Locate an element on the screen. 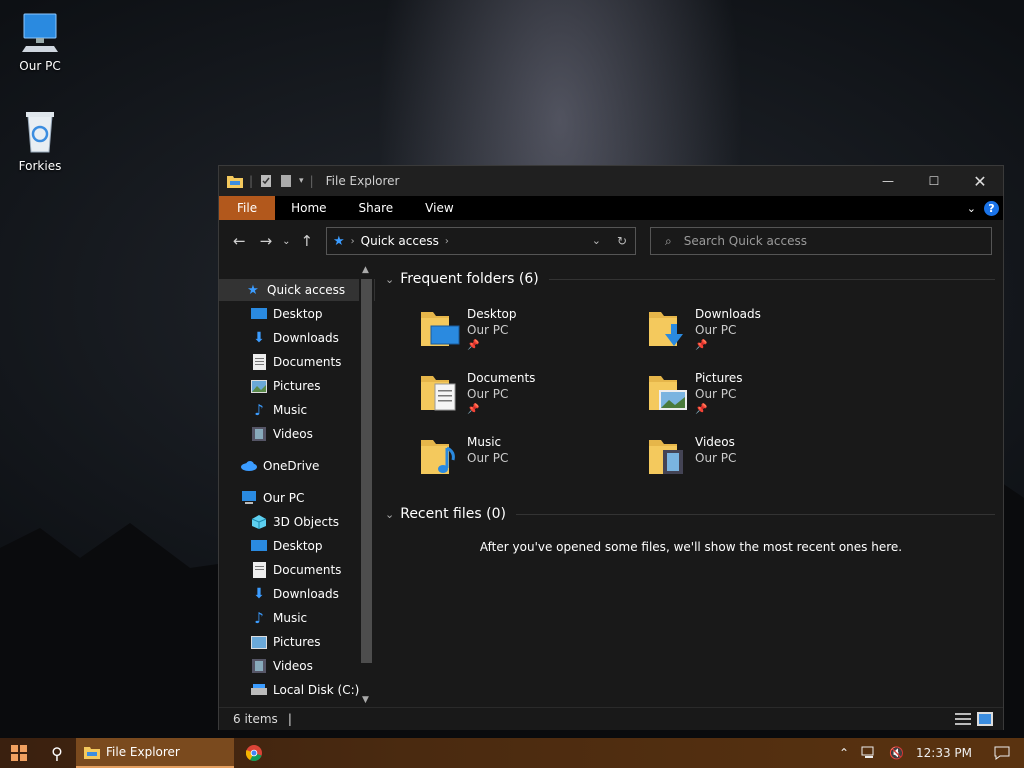 The height and width of the screenshot is (768, 1024). folder-location: Our PC is located at coordinates (716, 458).